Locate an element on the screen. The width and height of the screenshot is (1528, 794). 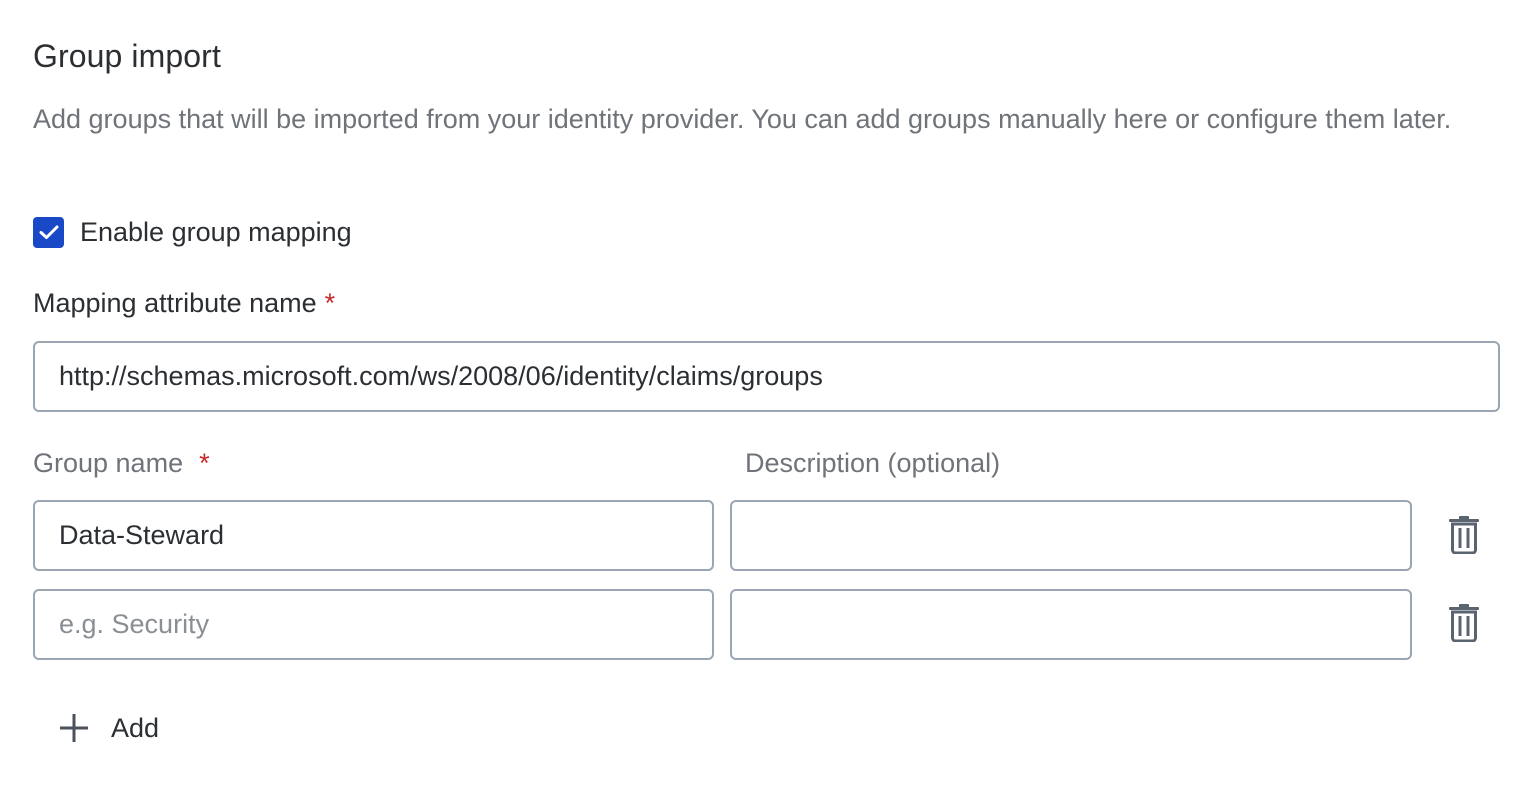
group-name-header: Group name * is located at coordinates (121, 463).